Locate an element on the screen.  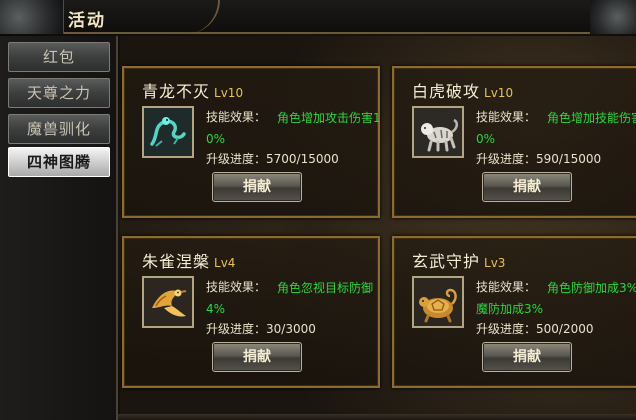
card-title: 玄武守护 Lv3 is located at coordinates (458, 260).